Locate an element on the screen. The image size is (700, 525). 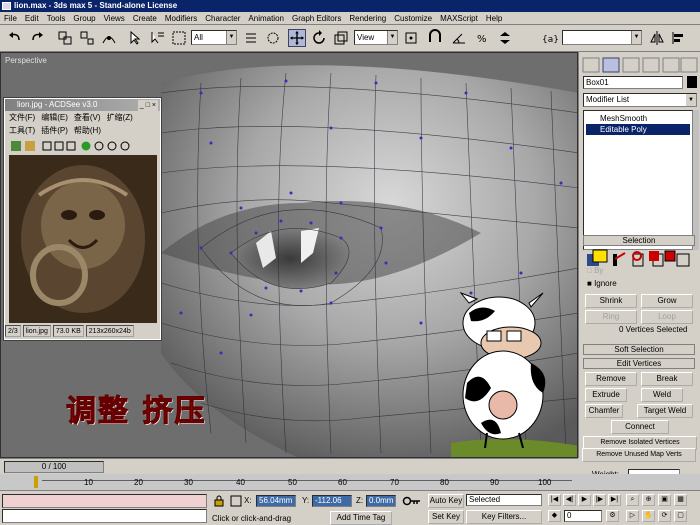
extrude-button: Extrude is located at coordinates (606, 395).